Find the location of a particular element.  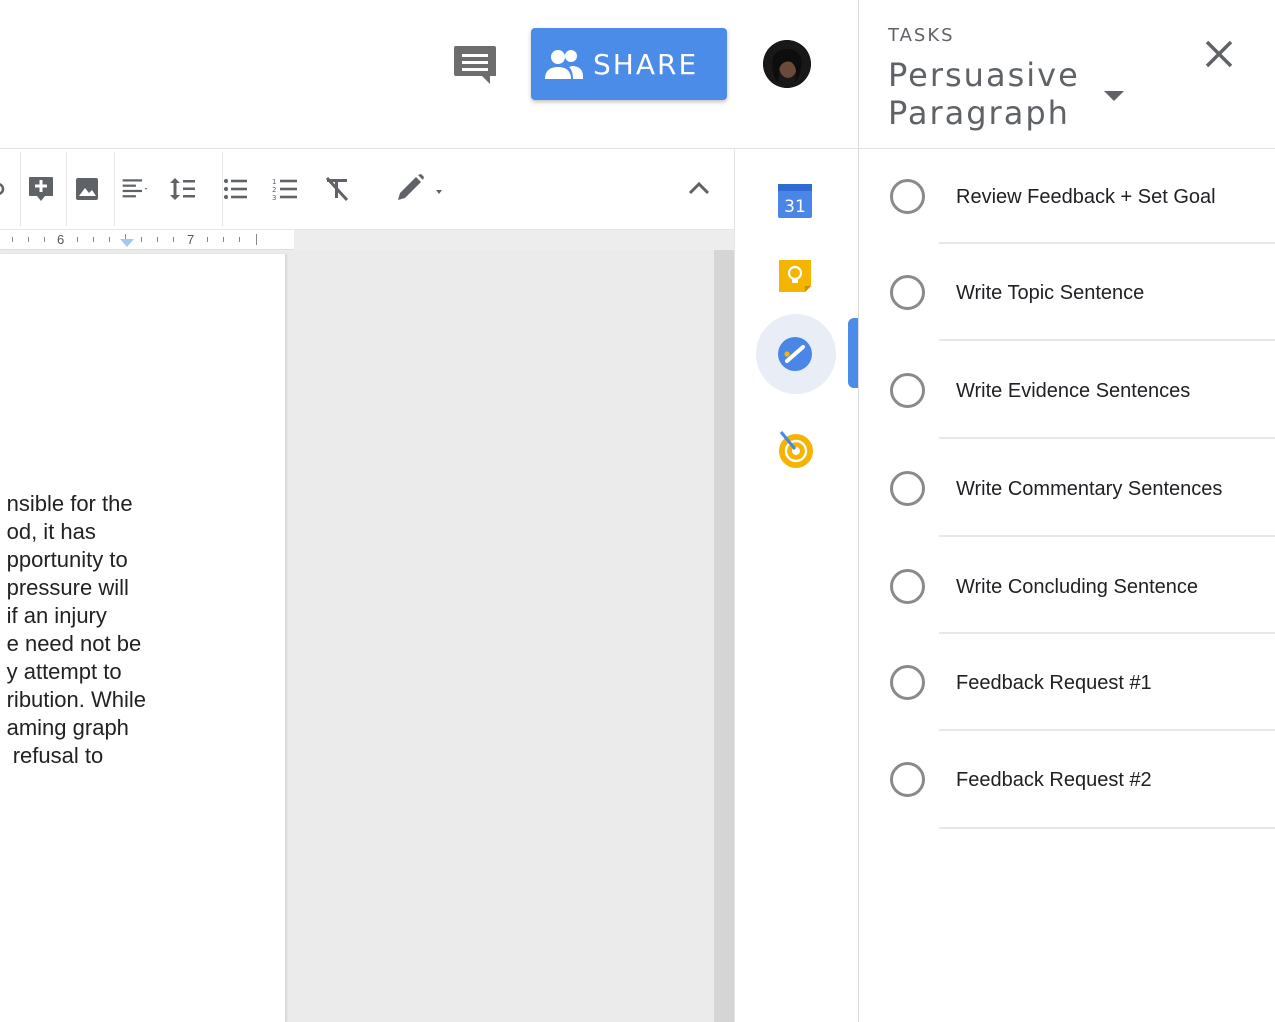

share-button: SHARE is located at coordinates (629, 64).